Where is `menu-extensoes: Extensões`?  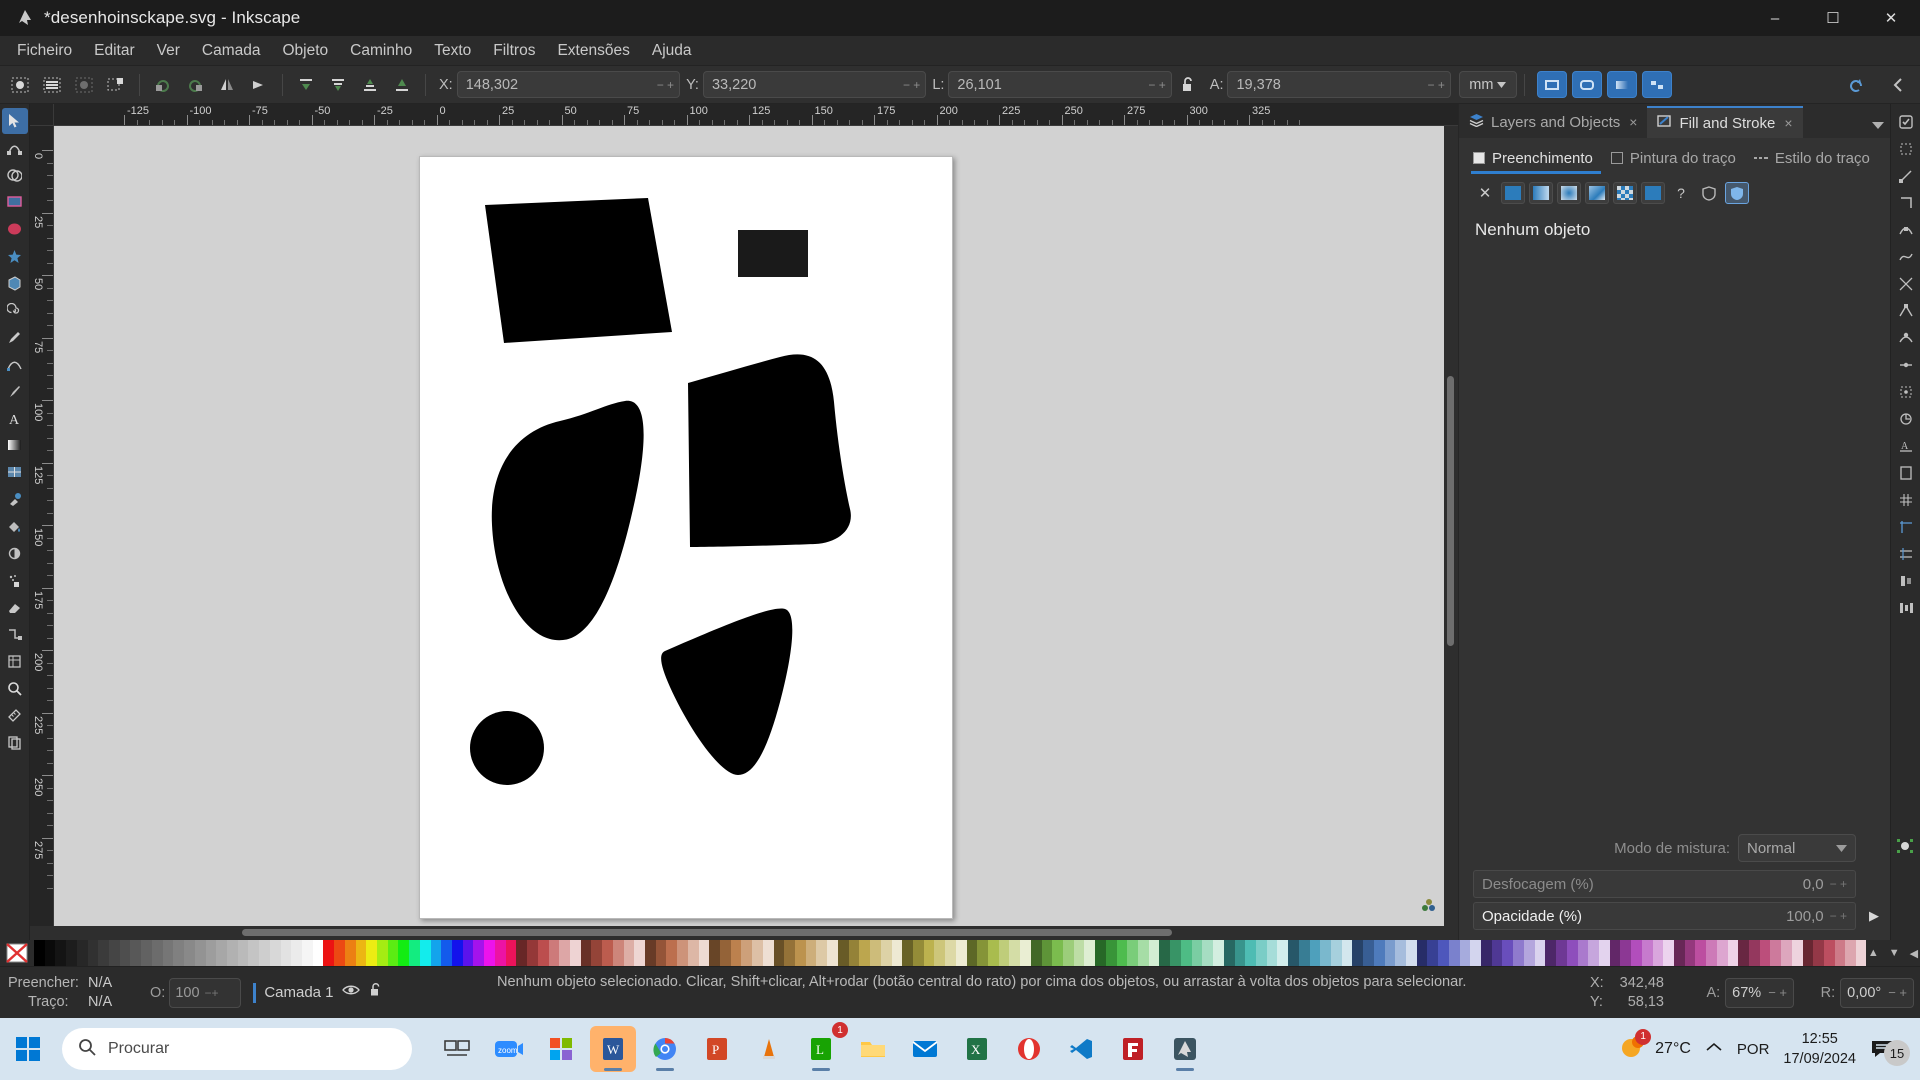 menu-extensoes: Extensões is located at coordinates (593, 51).